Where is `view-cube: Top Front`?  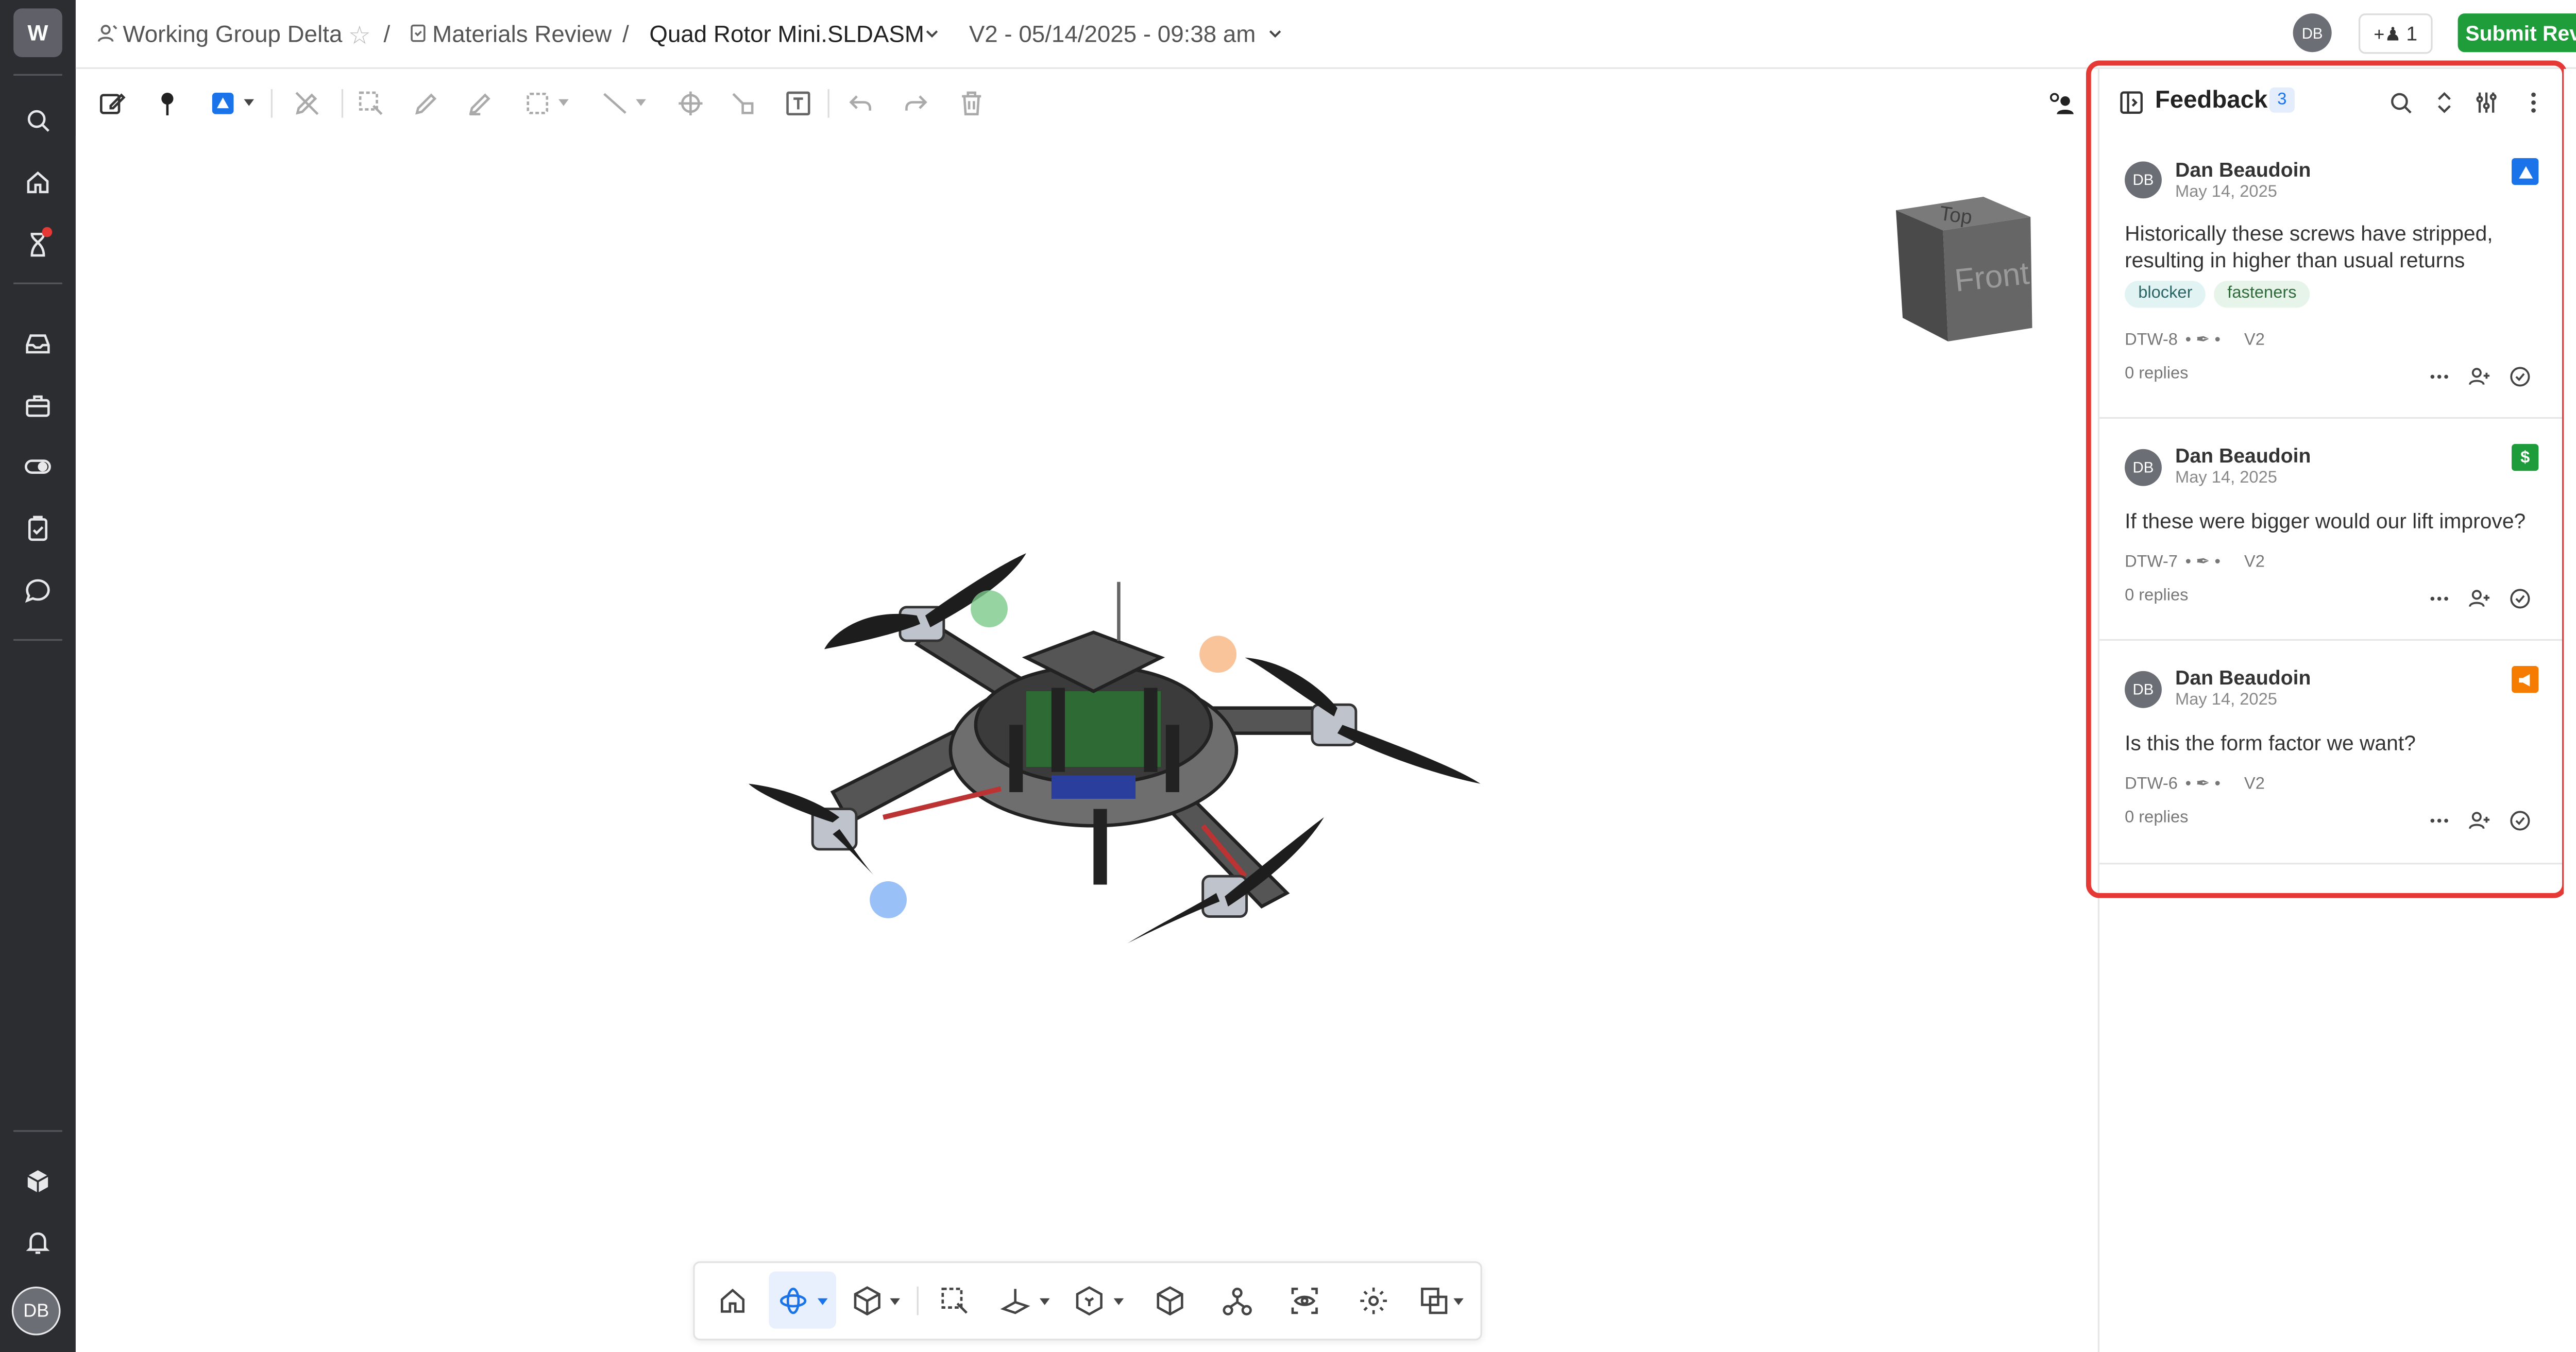
view-cube: Top Front is located at coordinates (1964, 269).